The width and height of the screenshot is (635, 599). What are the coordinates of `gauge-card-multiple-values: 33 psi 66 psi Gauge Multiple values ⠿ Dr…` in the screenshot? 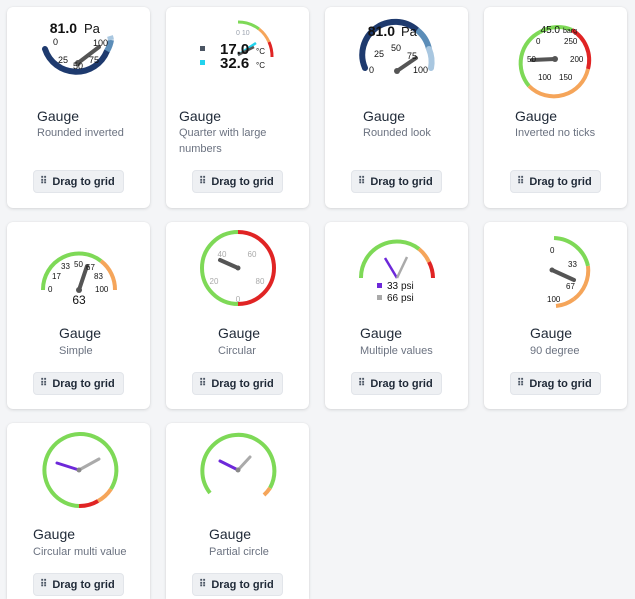 It's located at (396, 315).